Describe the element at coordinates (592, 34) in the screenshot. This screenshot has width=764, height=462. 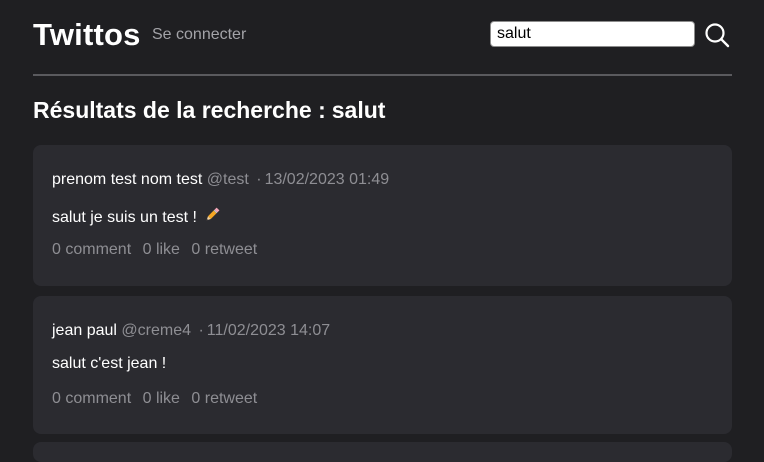
I see `search-input` at that location.